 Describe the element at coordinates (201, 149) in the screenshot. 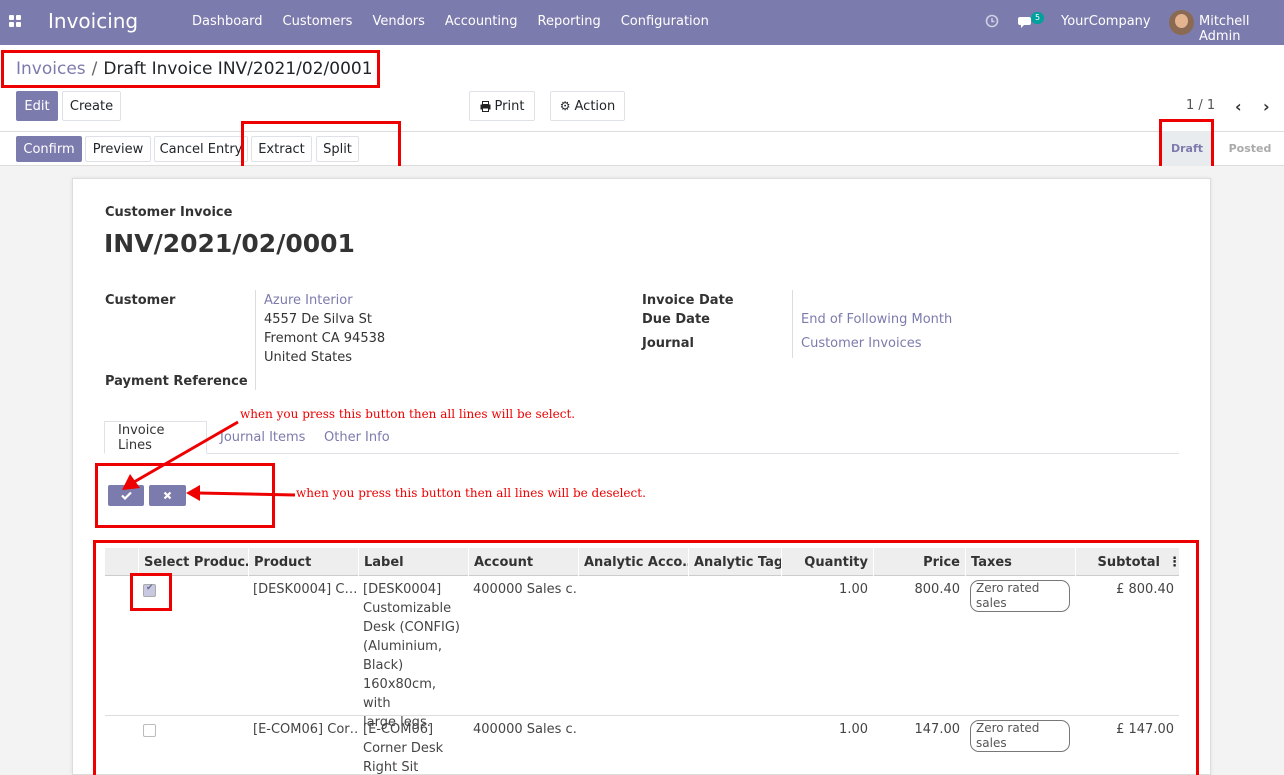

I see `cancel-entry-button: Cancel Entry` at that location.